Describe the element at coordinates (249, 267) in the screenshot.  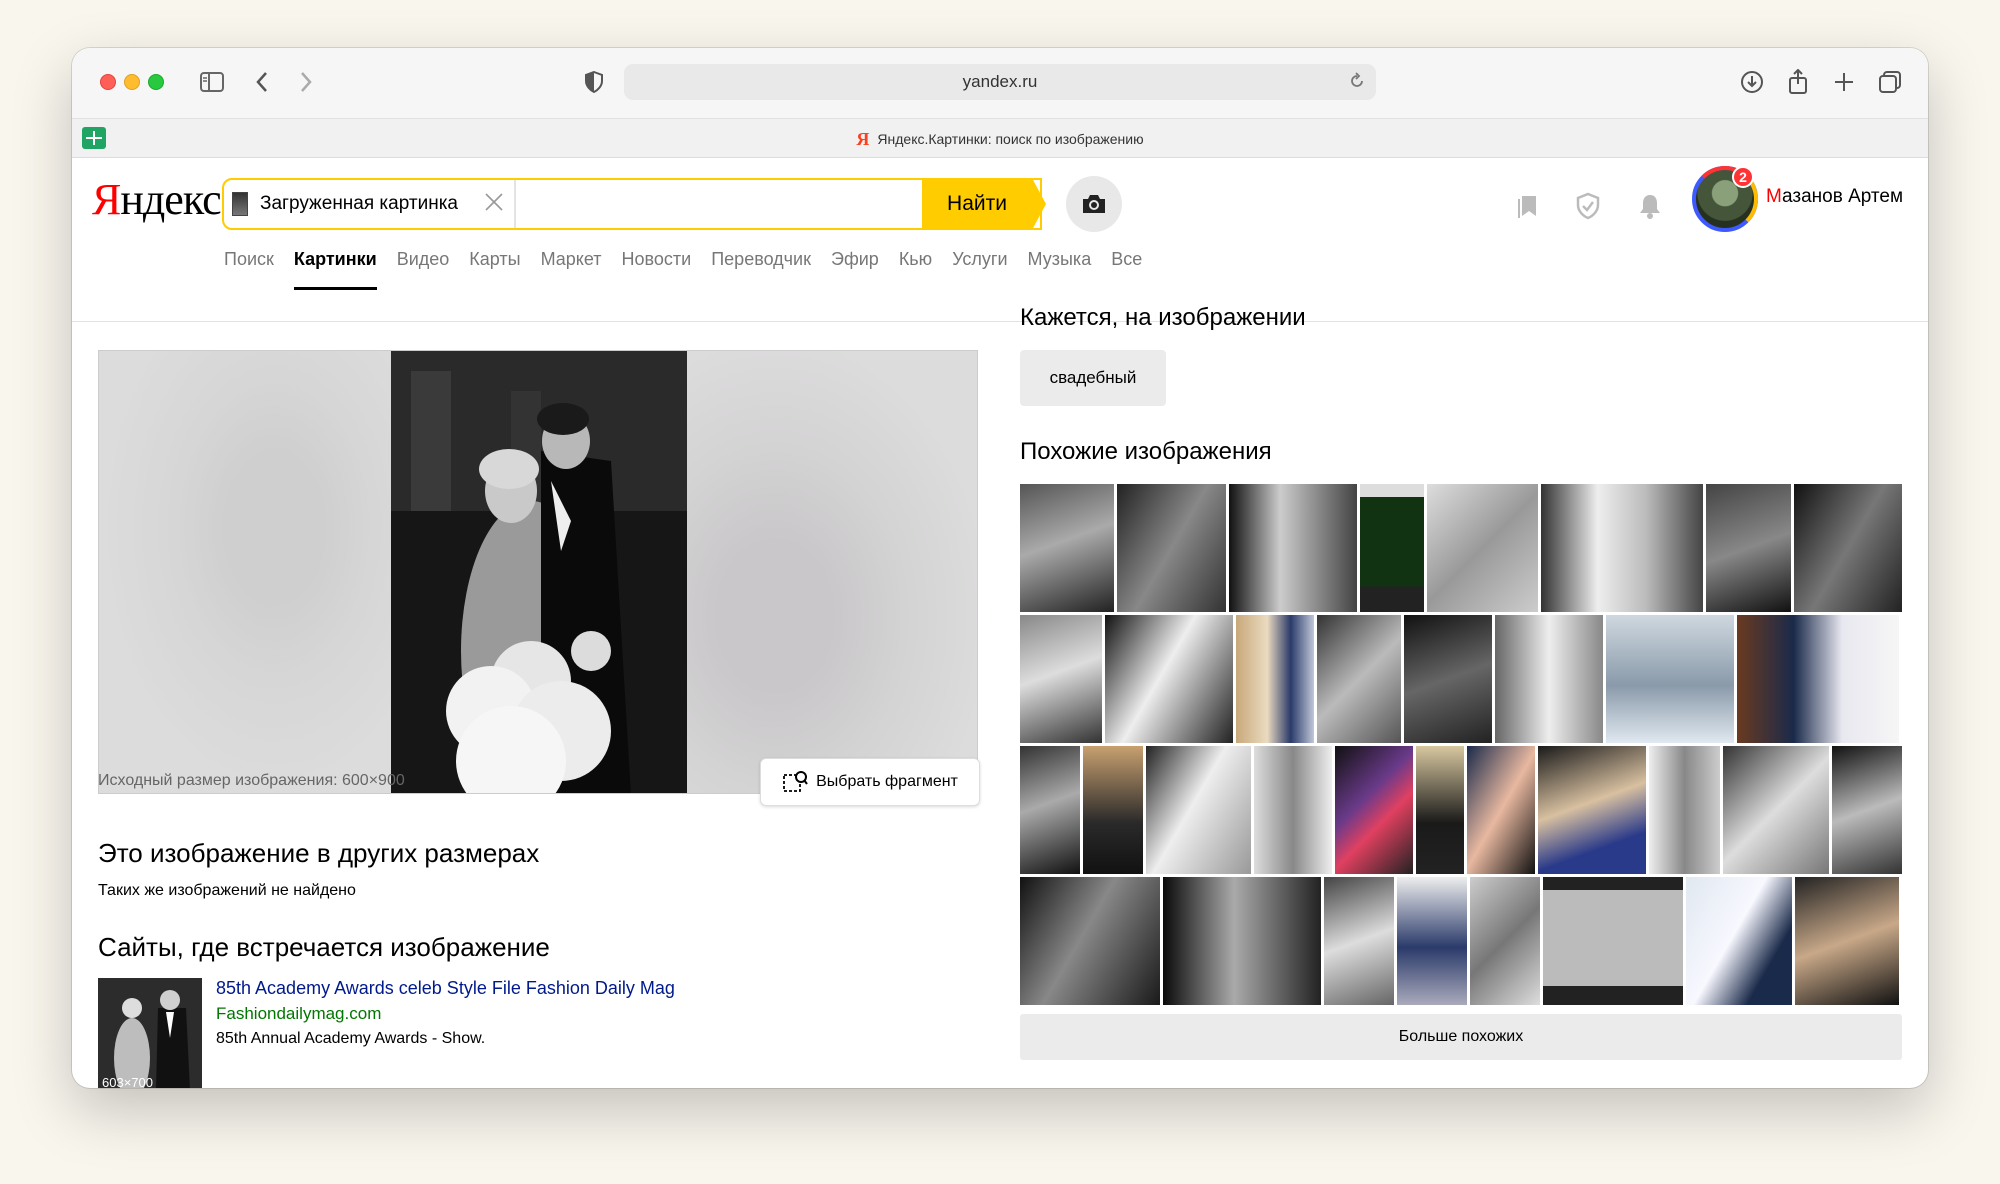
I see `service-search: Поиск` at that location.